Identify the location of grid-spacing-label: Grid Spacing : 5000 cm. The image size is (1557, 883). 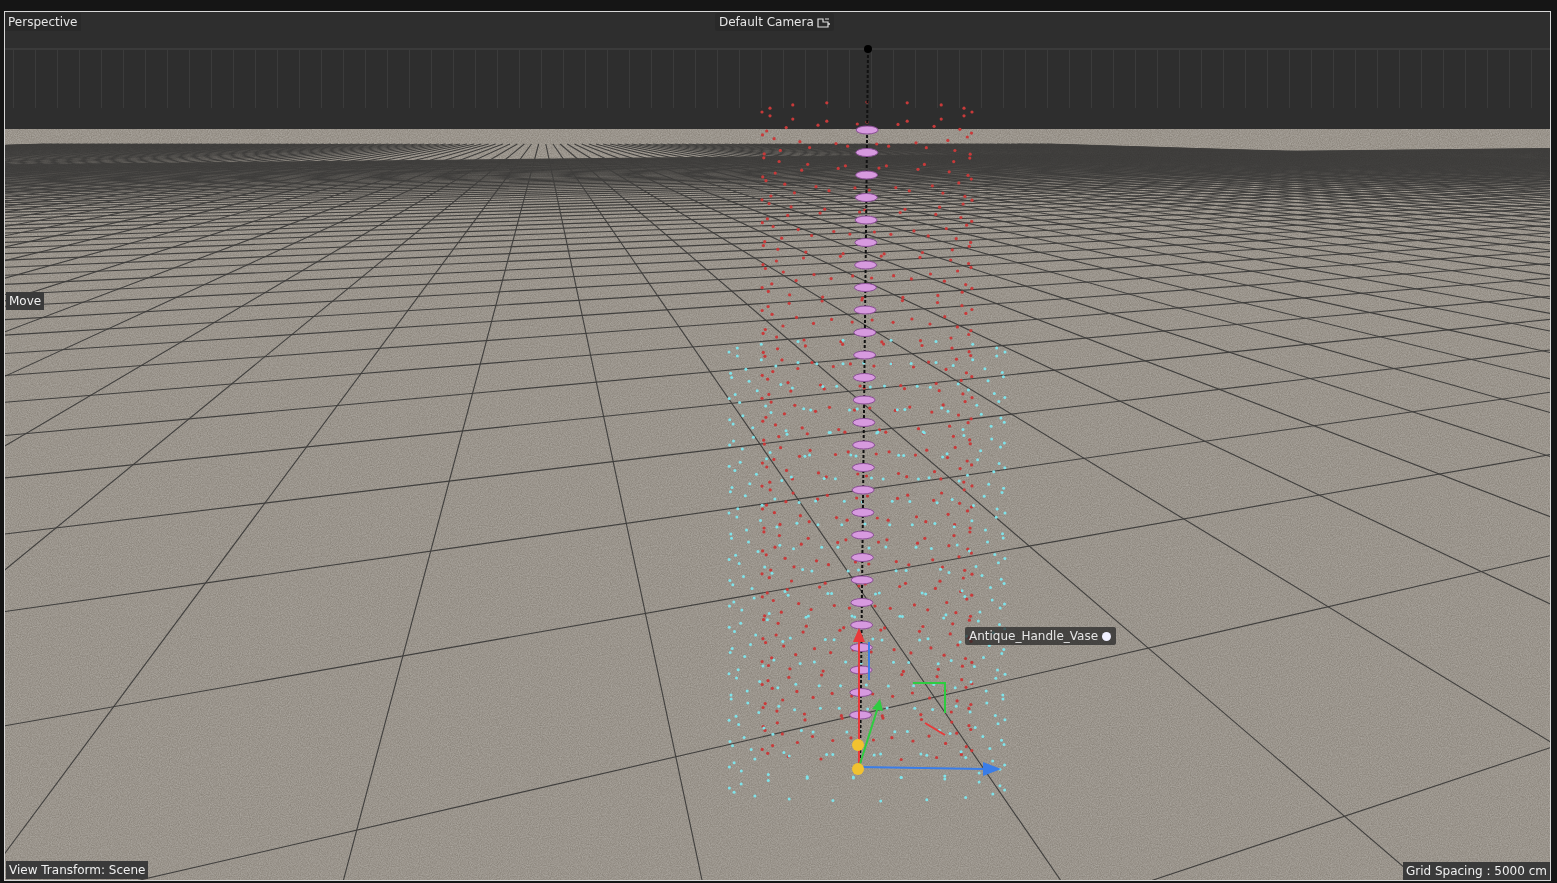
(1476, 871).